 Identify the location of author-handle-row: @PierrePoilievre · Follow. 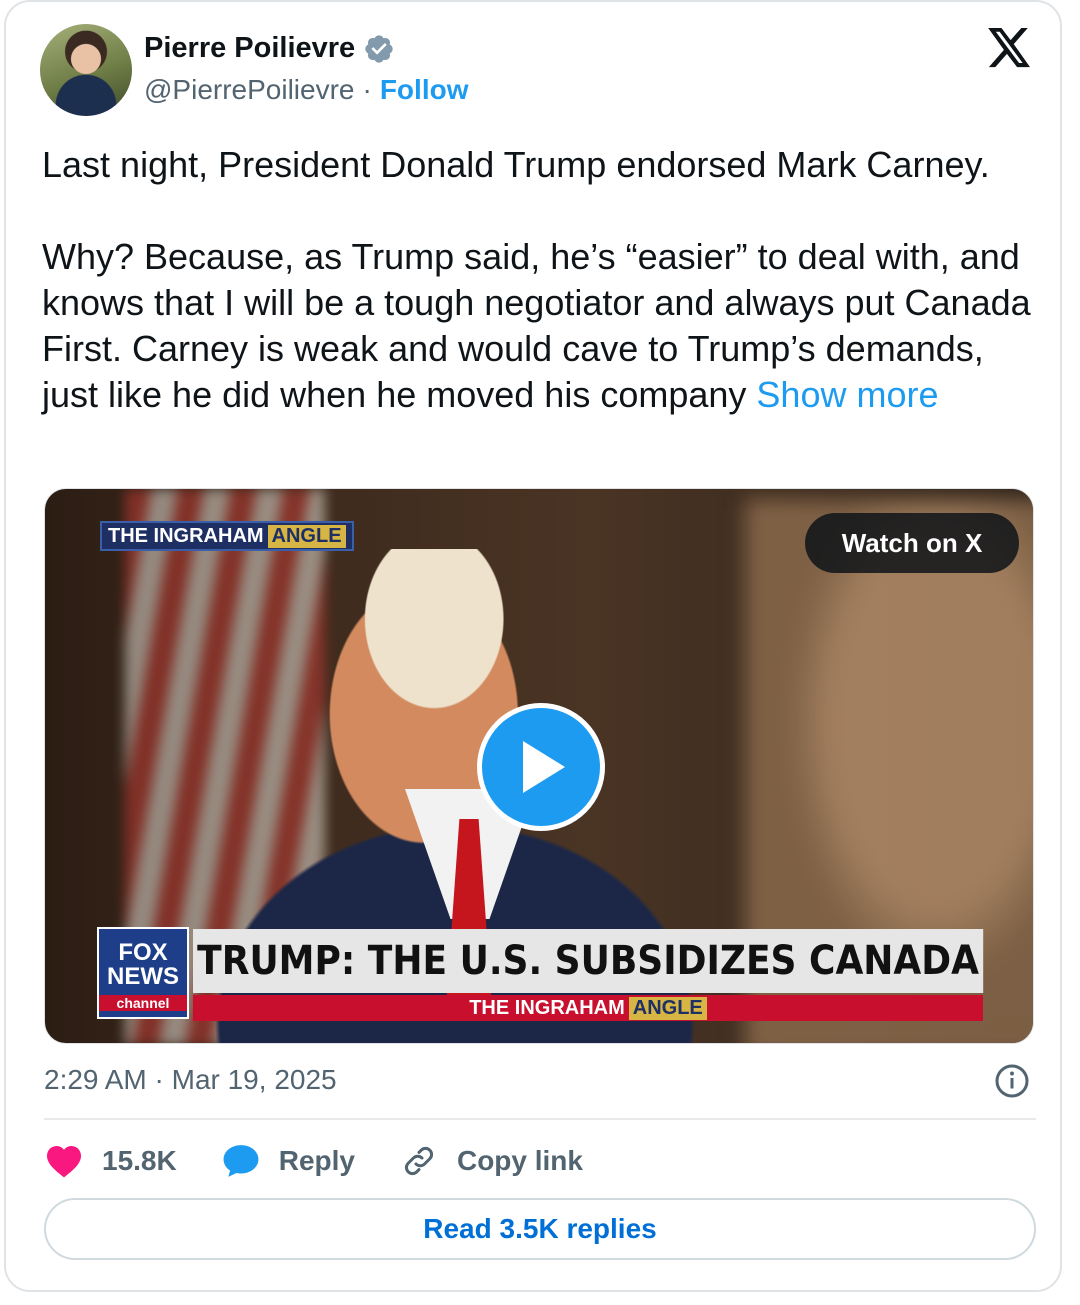
(306, 90).